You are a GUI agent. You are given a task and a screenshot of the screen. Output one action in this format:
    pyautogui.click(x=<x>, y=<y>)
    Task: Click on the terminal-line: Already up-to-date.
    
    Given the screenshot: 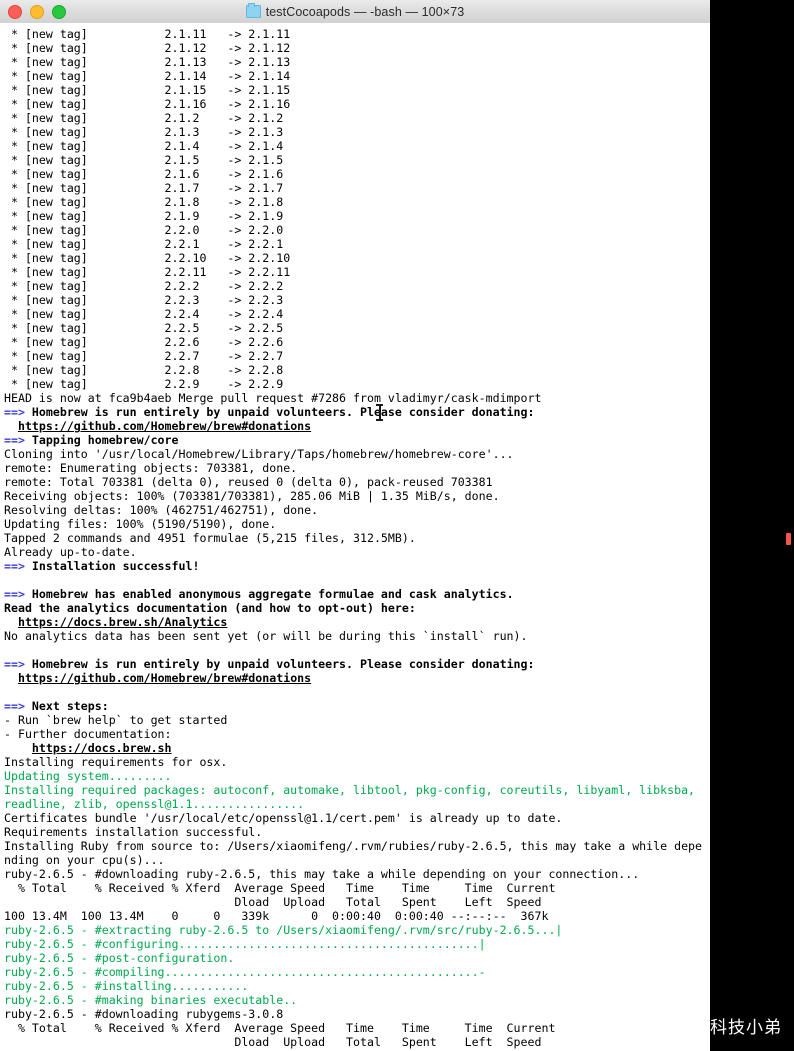 What is the action you would take?
    pyautogui.click(x=357, y=552)
    